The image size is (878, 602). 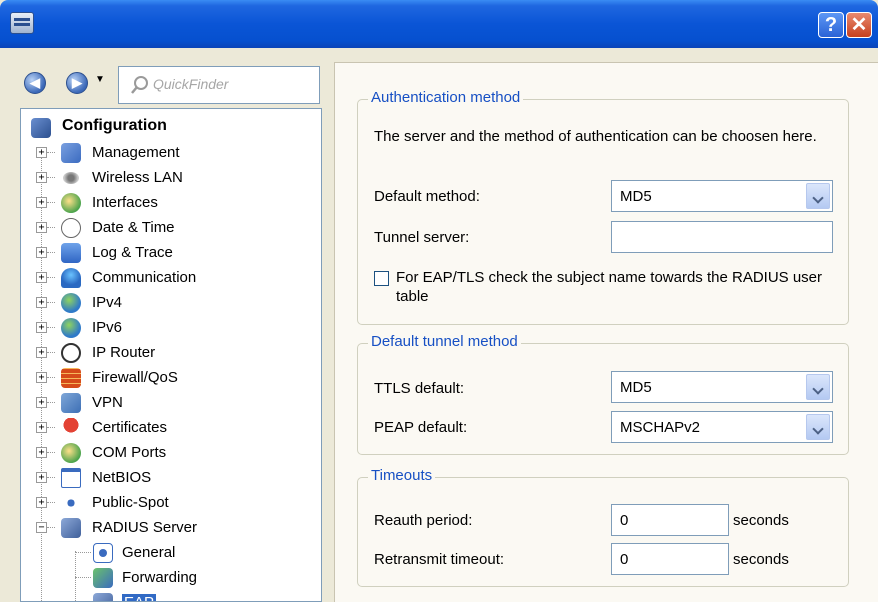 I want to click on public-spot-icon, so click(x=71, y=503).